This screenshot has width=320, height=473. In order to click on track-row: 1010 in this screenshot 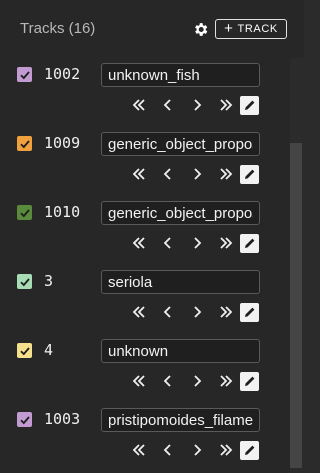, I will do `click(145, 230)`.